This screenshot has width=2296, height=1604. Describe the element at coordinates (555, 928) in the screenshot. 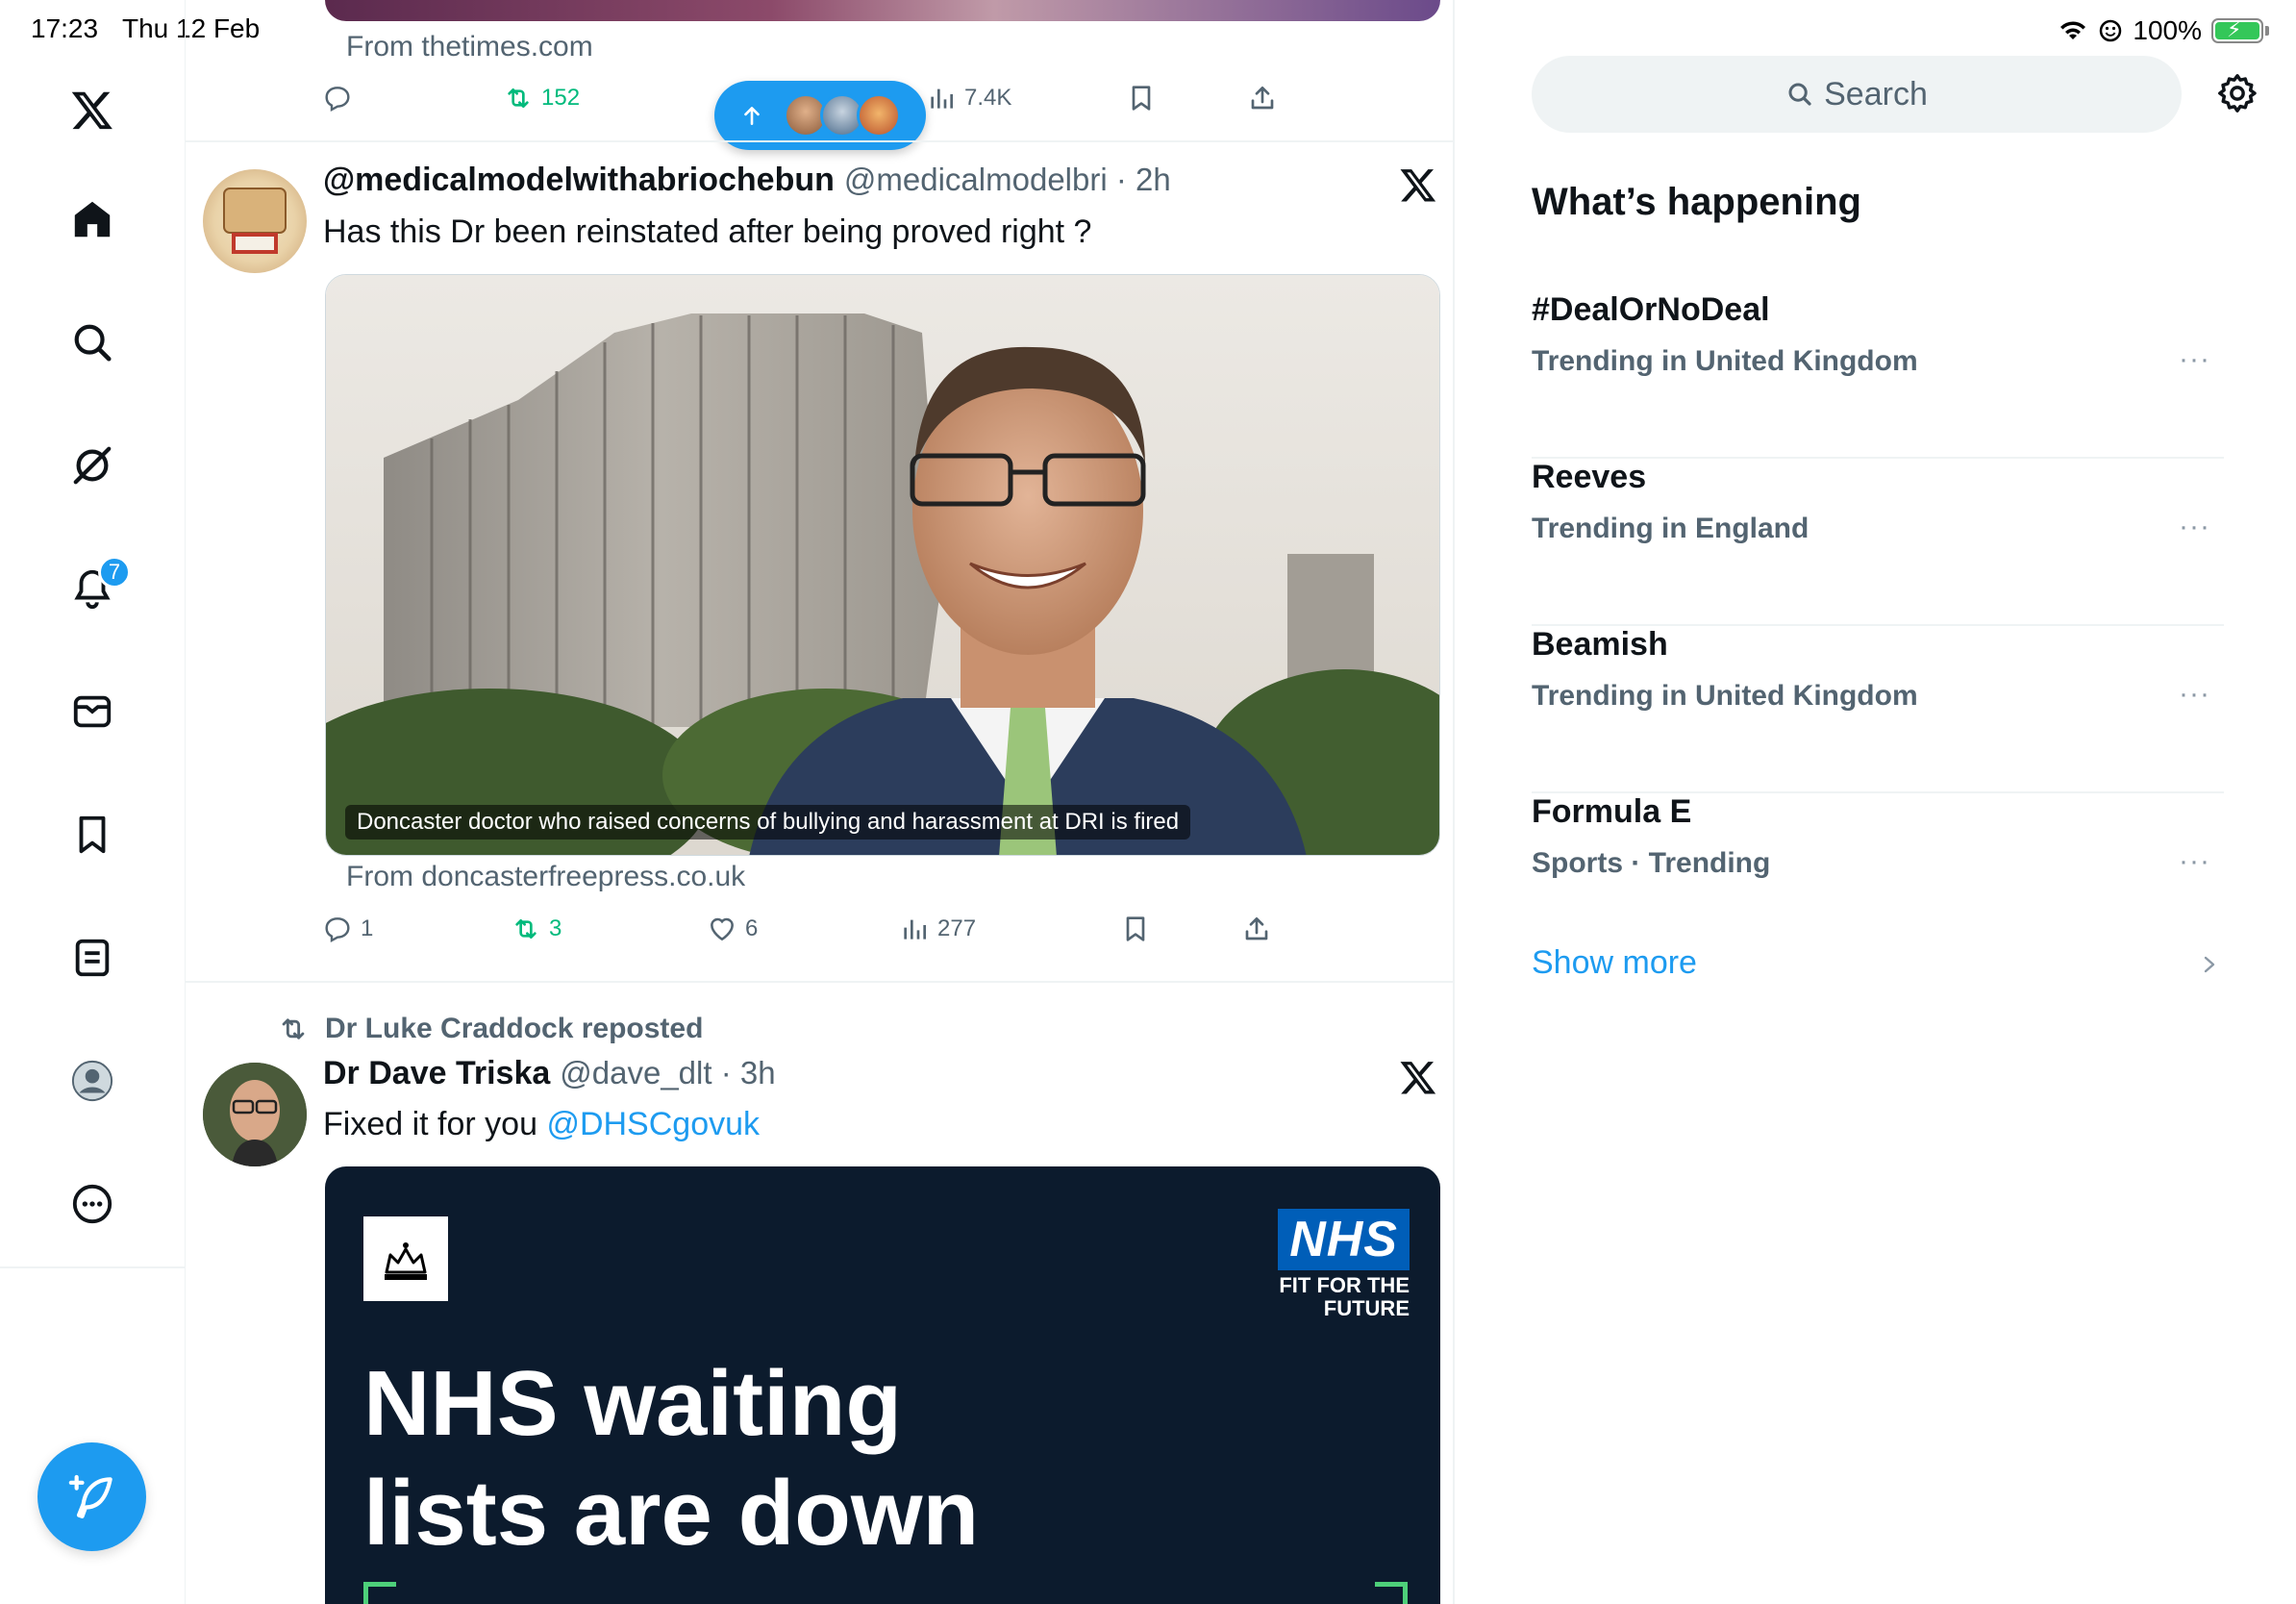

I see `retweet-count: 3` at that location.